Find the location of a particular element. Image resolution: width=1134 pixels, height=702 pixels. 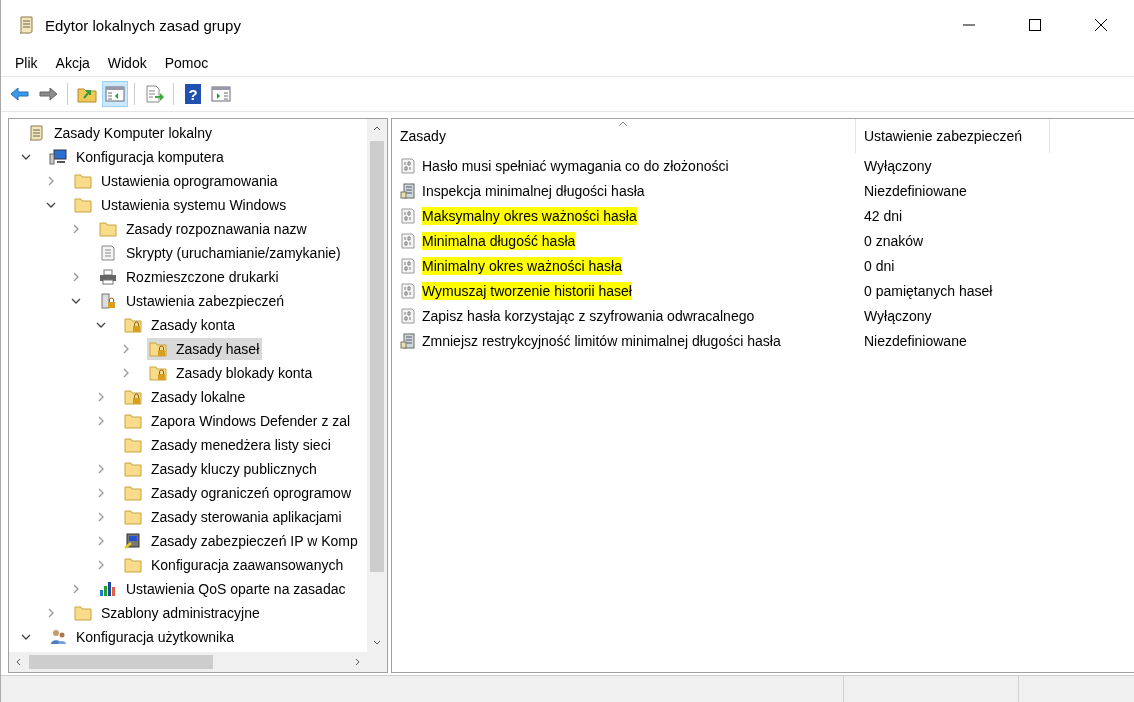

tree-item: Ustawienia systemu Windows is located at coordinates (181, 205).